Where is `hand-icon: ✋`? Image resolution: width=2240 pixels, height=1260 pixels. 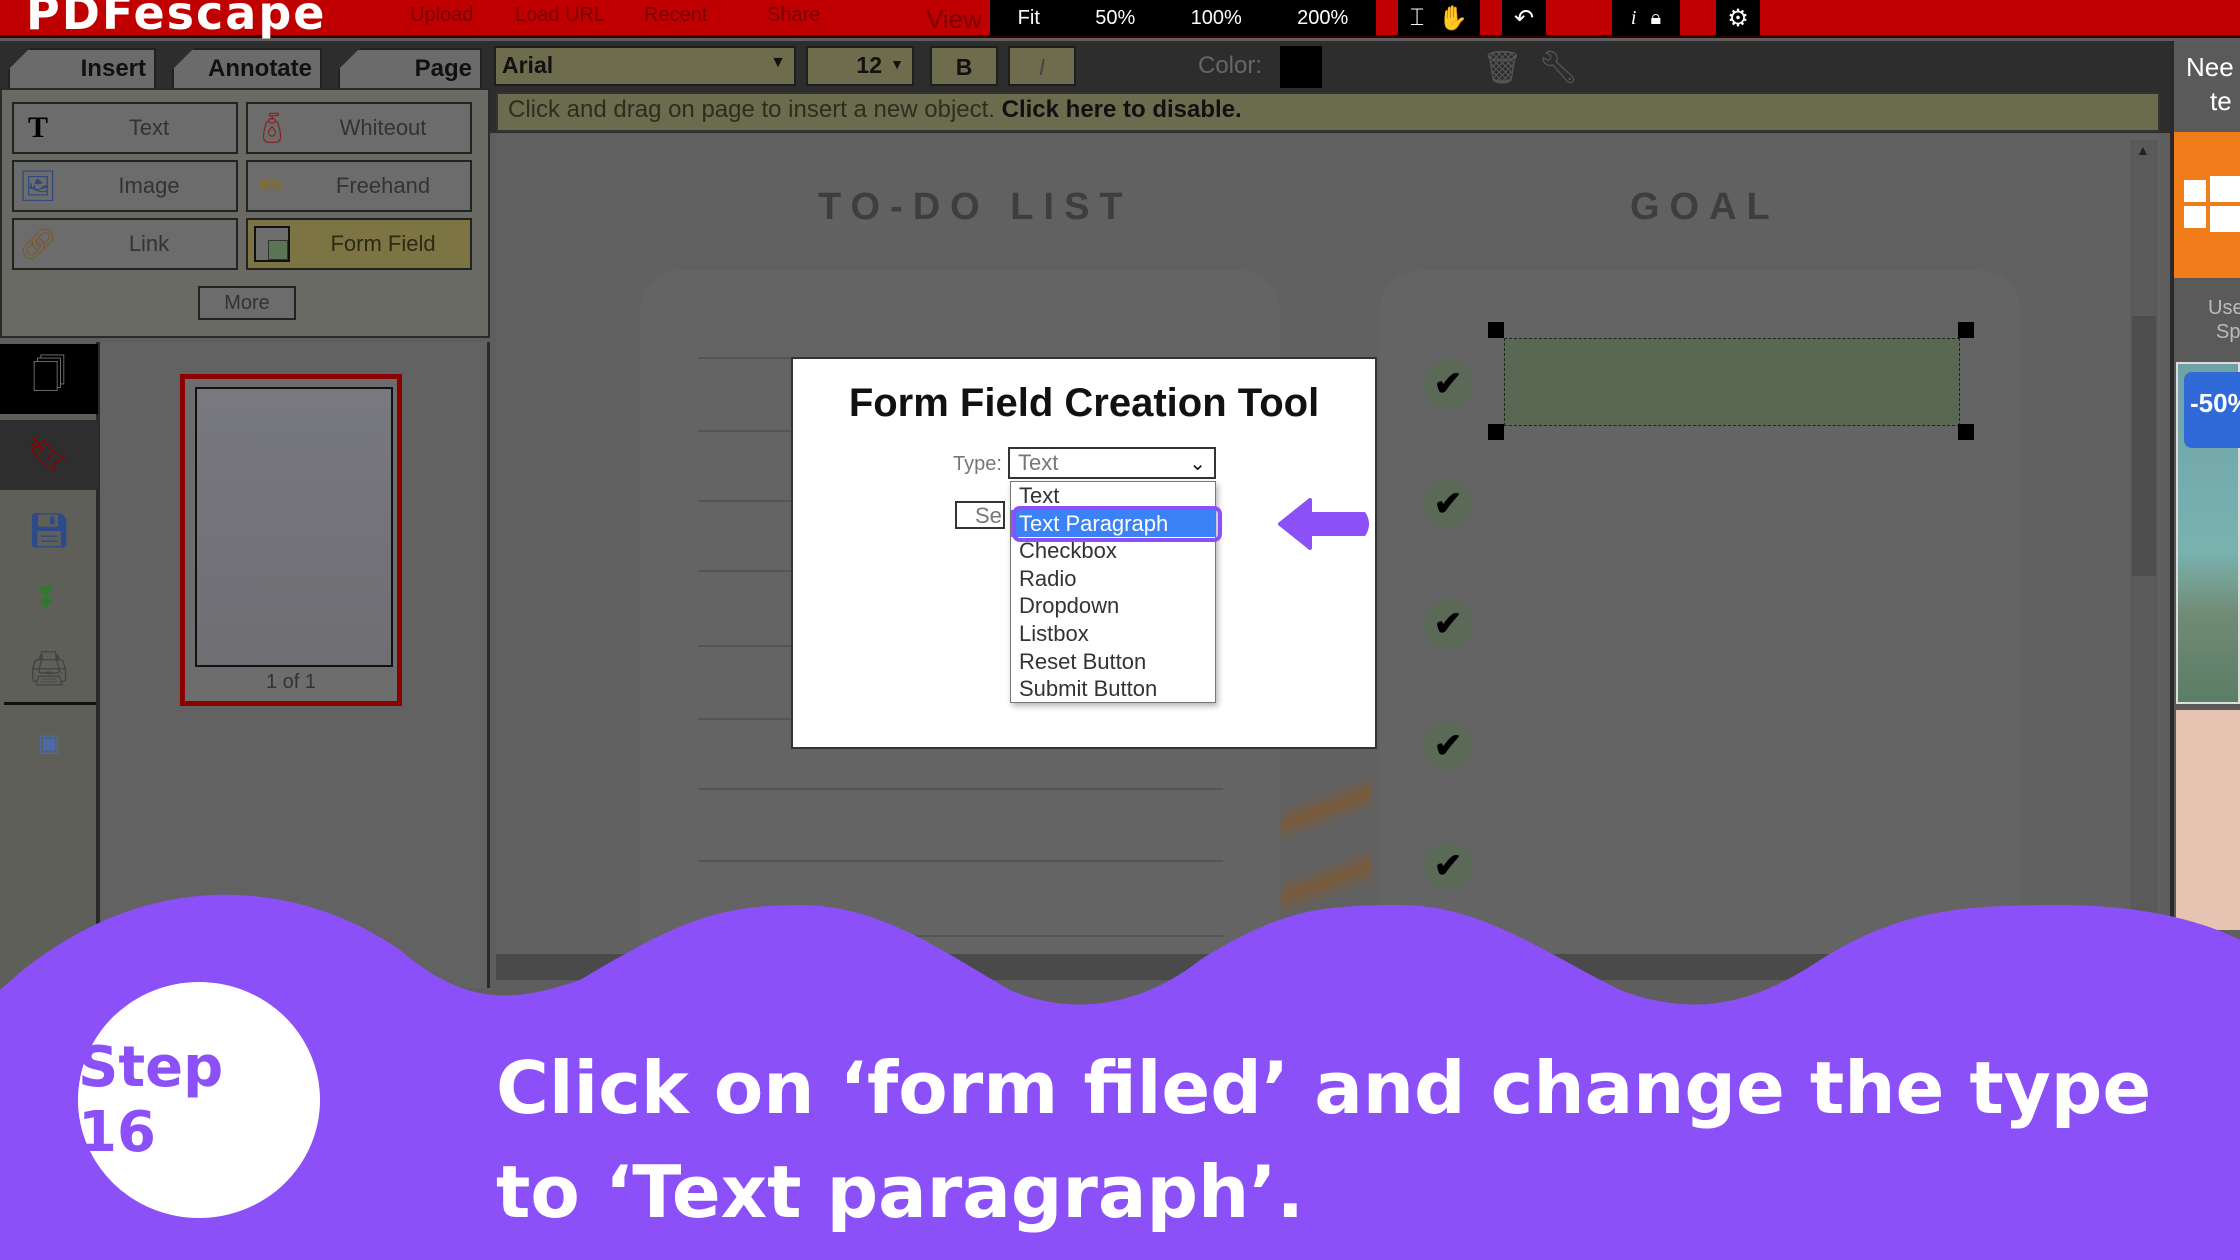
hand-icon: ✋ is located at coordinates (1453, 18).